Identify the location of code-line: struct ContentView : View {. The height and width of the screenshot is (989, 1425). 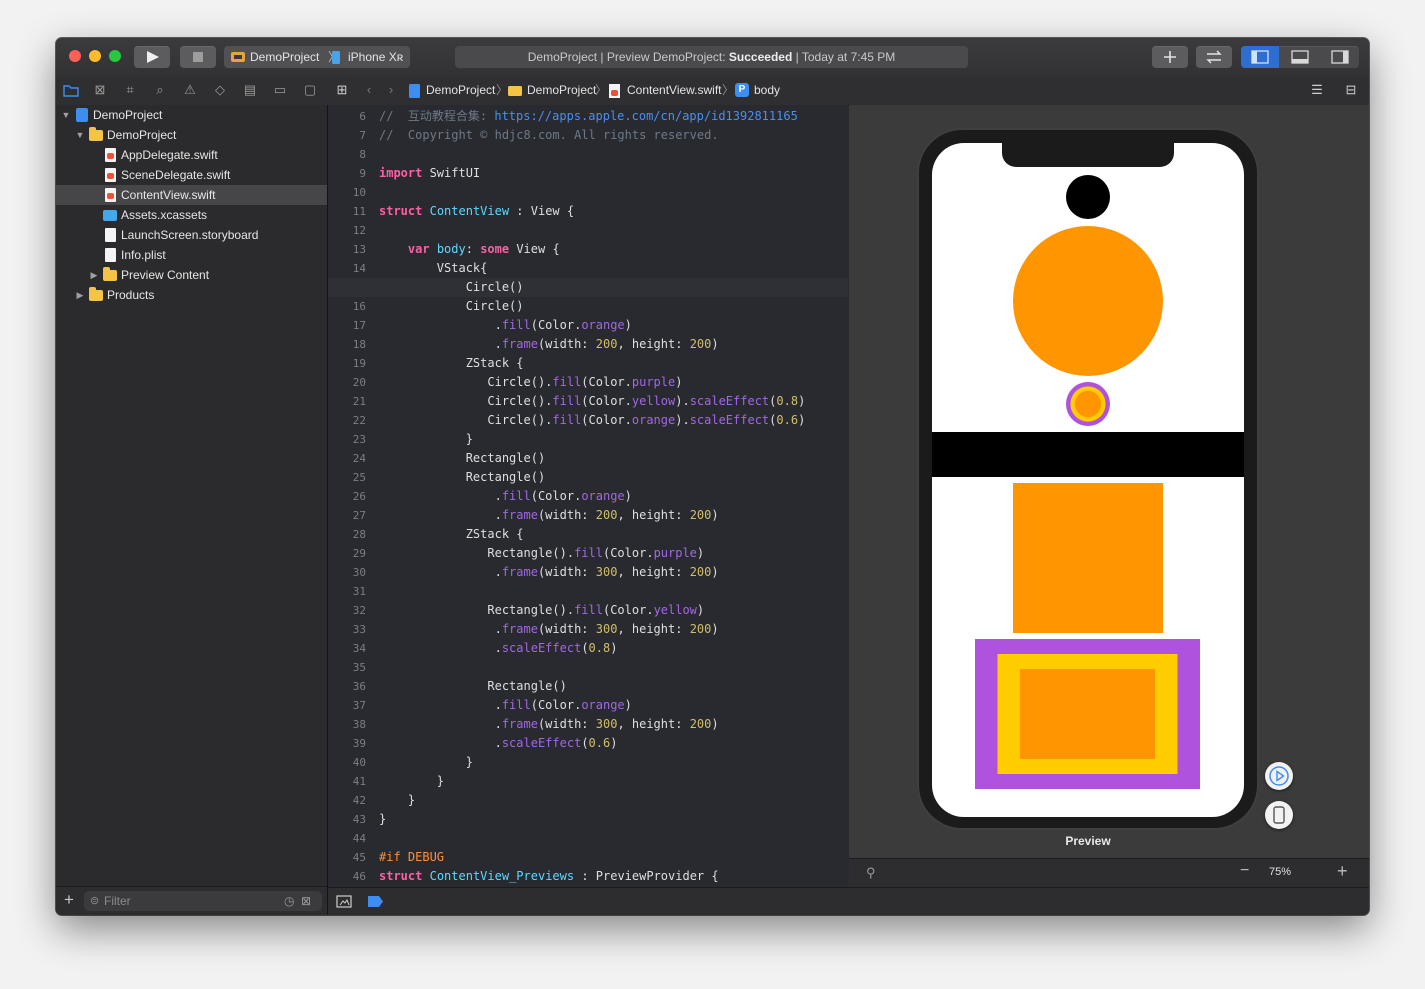
(613, 211).